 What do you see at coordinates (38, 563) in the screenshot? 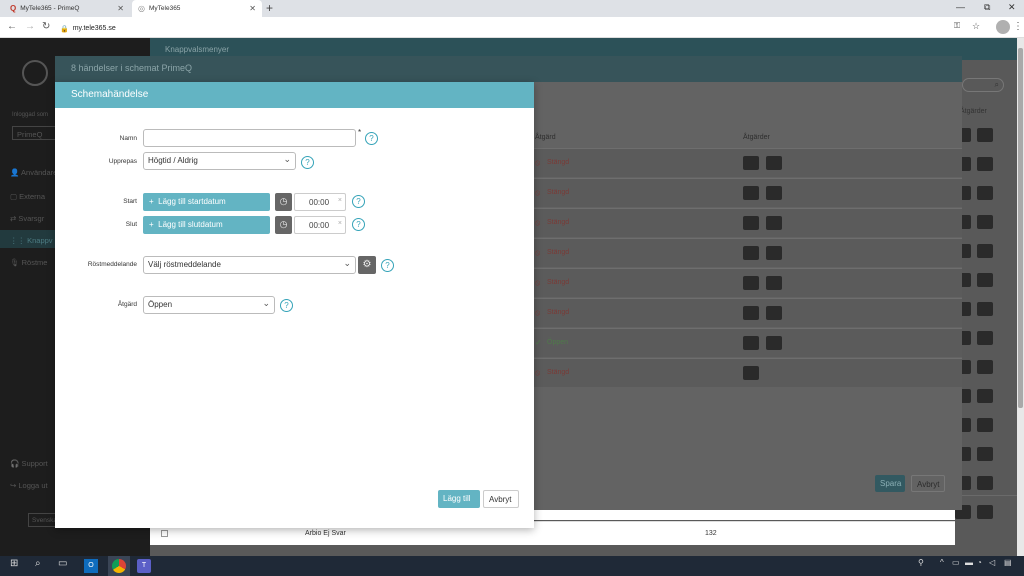
I see `search-icon: ⌕` at bounding box center [38, 563].